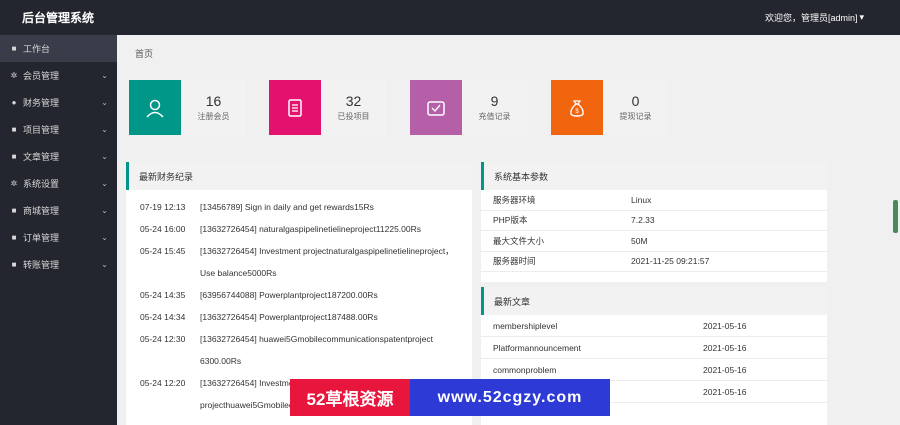 Image resolution: width=900 pixels, height=425 pixels. I want to click on stat-card-recharges: 9 充值记录, so click(468, 107).